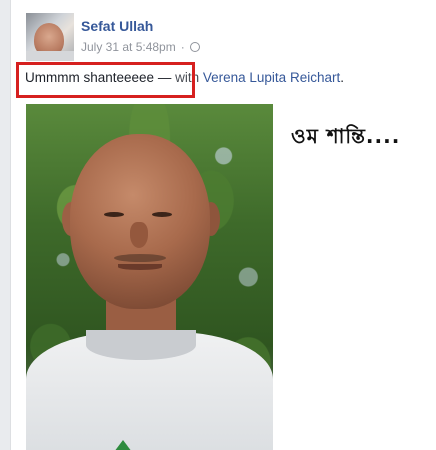  What do you see at coordinates (342, 77) in the screenshot?
I see `post-trailing-period: .` at bounding box center [342, 77].